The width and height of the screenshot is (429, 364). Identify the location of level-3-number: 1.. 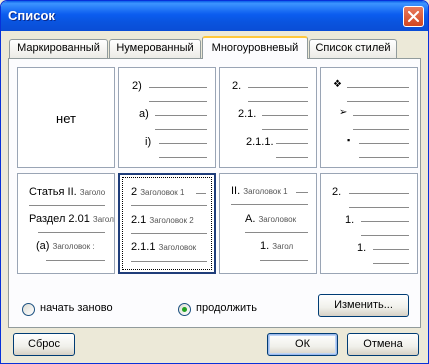
(362, 248).